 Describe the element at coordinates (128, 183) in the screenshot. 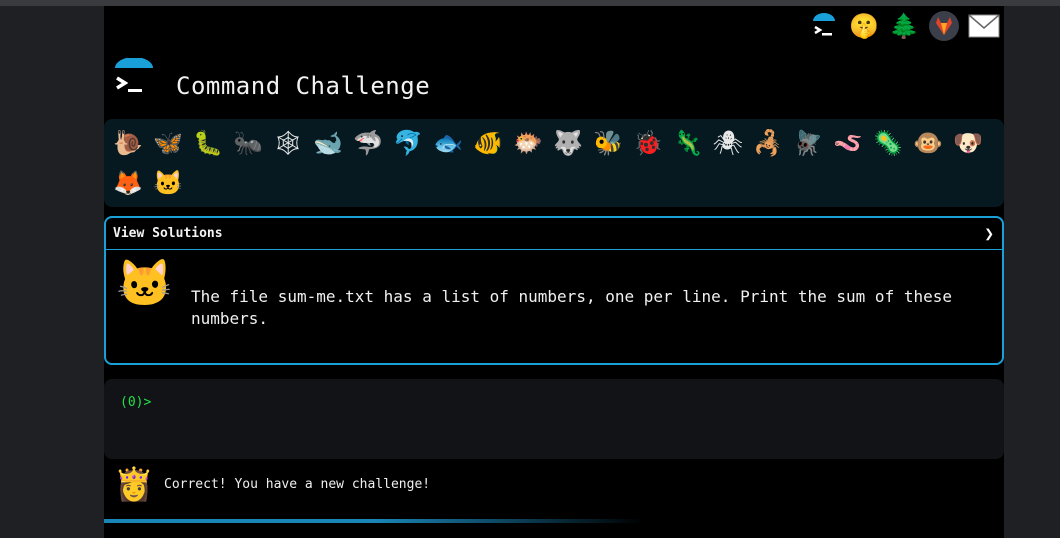

I see `fox-face-icon: 🦊` at that location.